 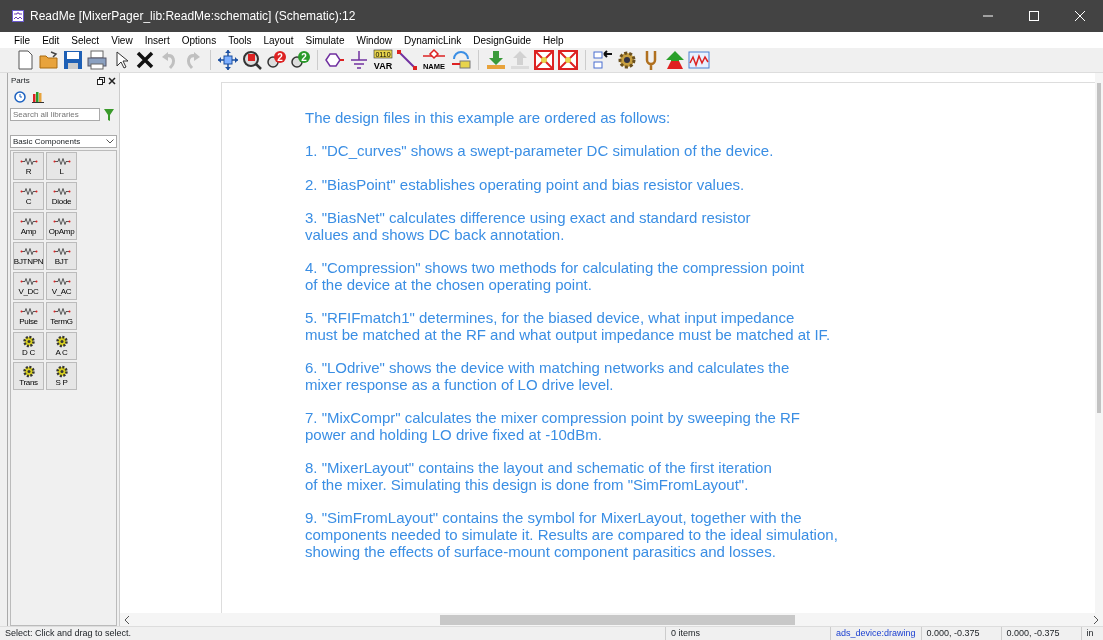 I want to click on crossed-box-icon, so click(x=568, y=60).